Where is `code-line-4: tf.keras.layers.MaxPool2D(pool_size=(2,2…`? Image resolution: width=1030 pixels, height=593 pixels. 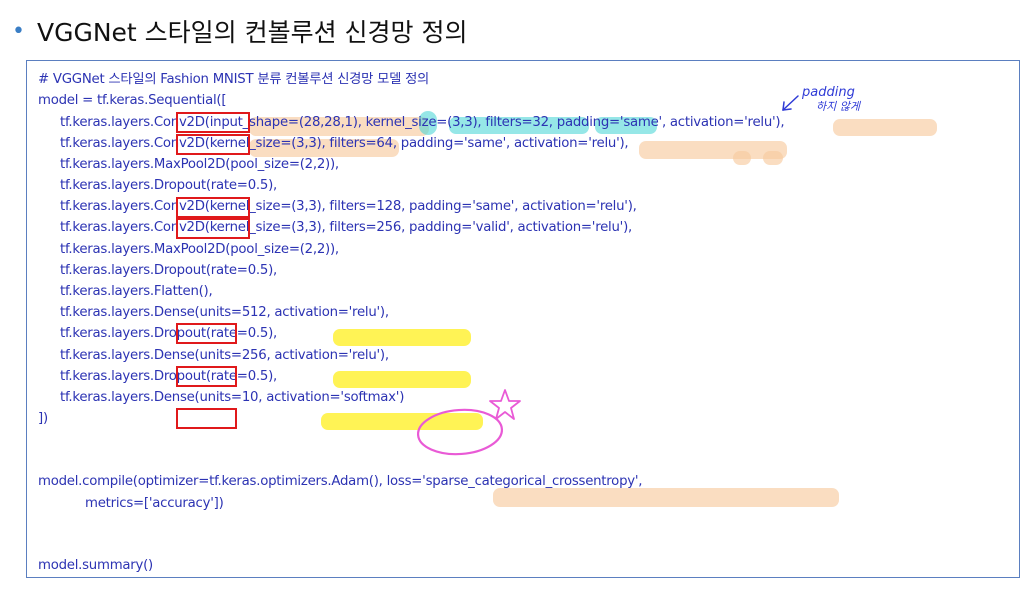
code-line-4: tf.keras.layers.MaxPool2D(pool_size=(2,2… is located at coordinates (199, 164).